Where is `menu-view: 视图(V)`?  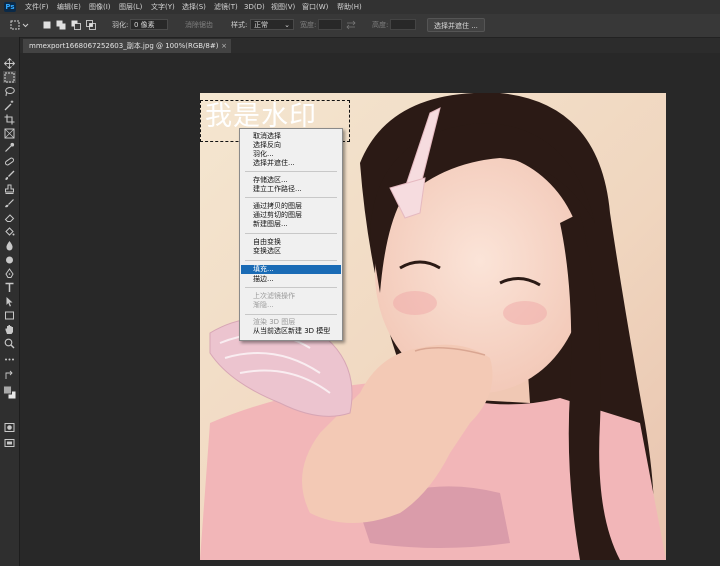 menu-view: 视图(V) is located at coordinates (283, 7).